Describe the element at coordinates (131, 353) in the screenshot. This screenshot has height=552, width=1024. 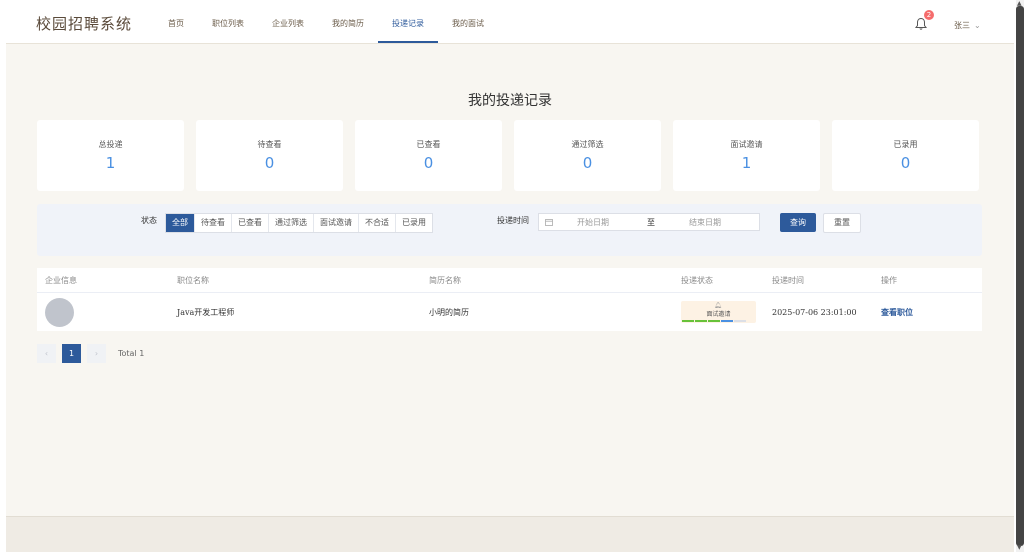
I see `pagination-total: Total 1` at that location.